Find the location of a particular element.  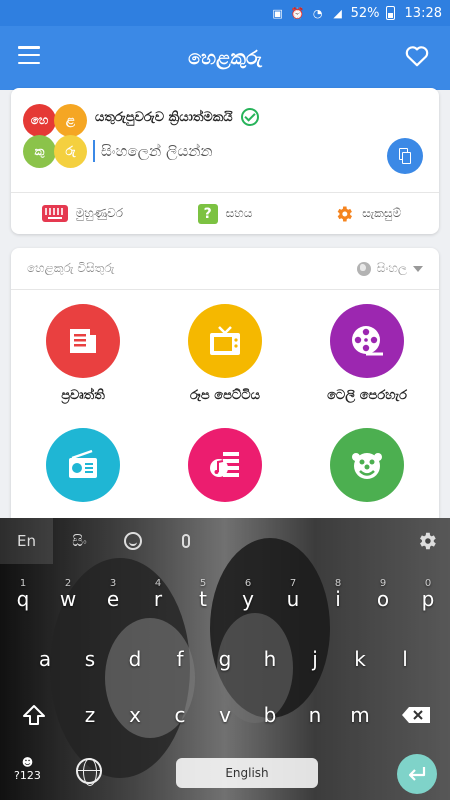

key-w: 2w is located at coordinates (68, 599).